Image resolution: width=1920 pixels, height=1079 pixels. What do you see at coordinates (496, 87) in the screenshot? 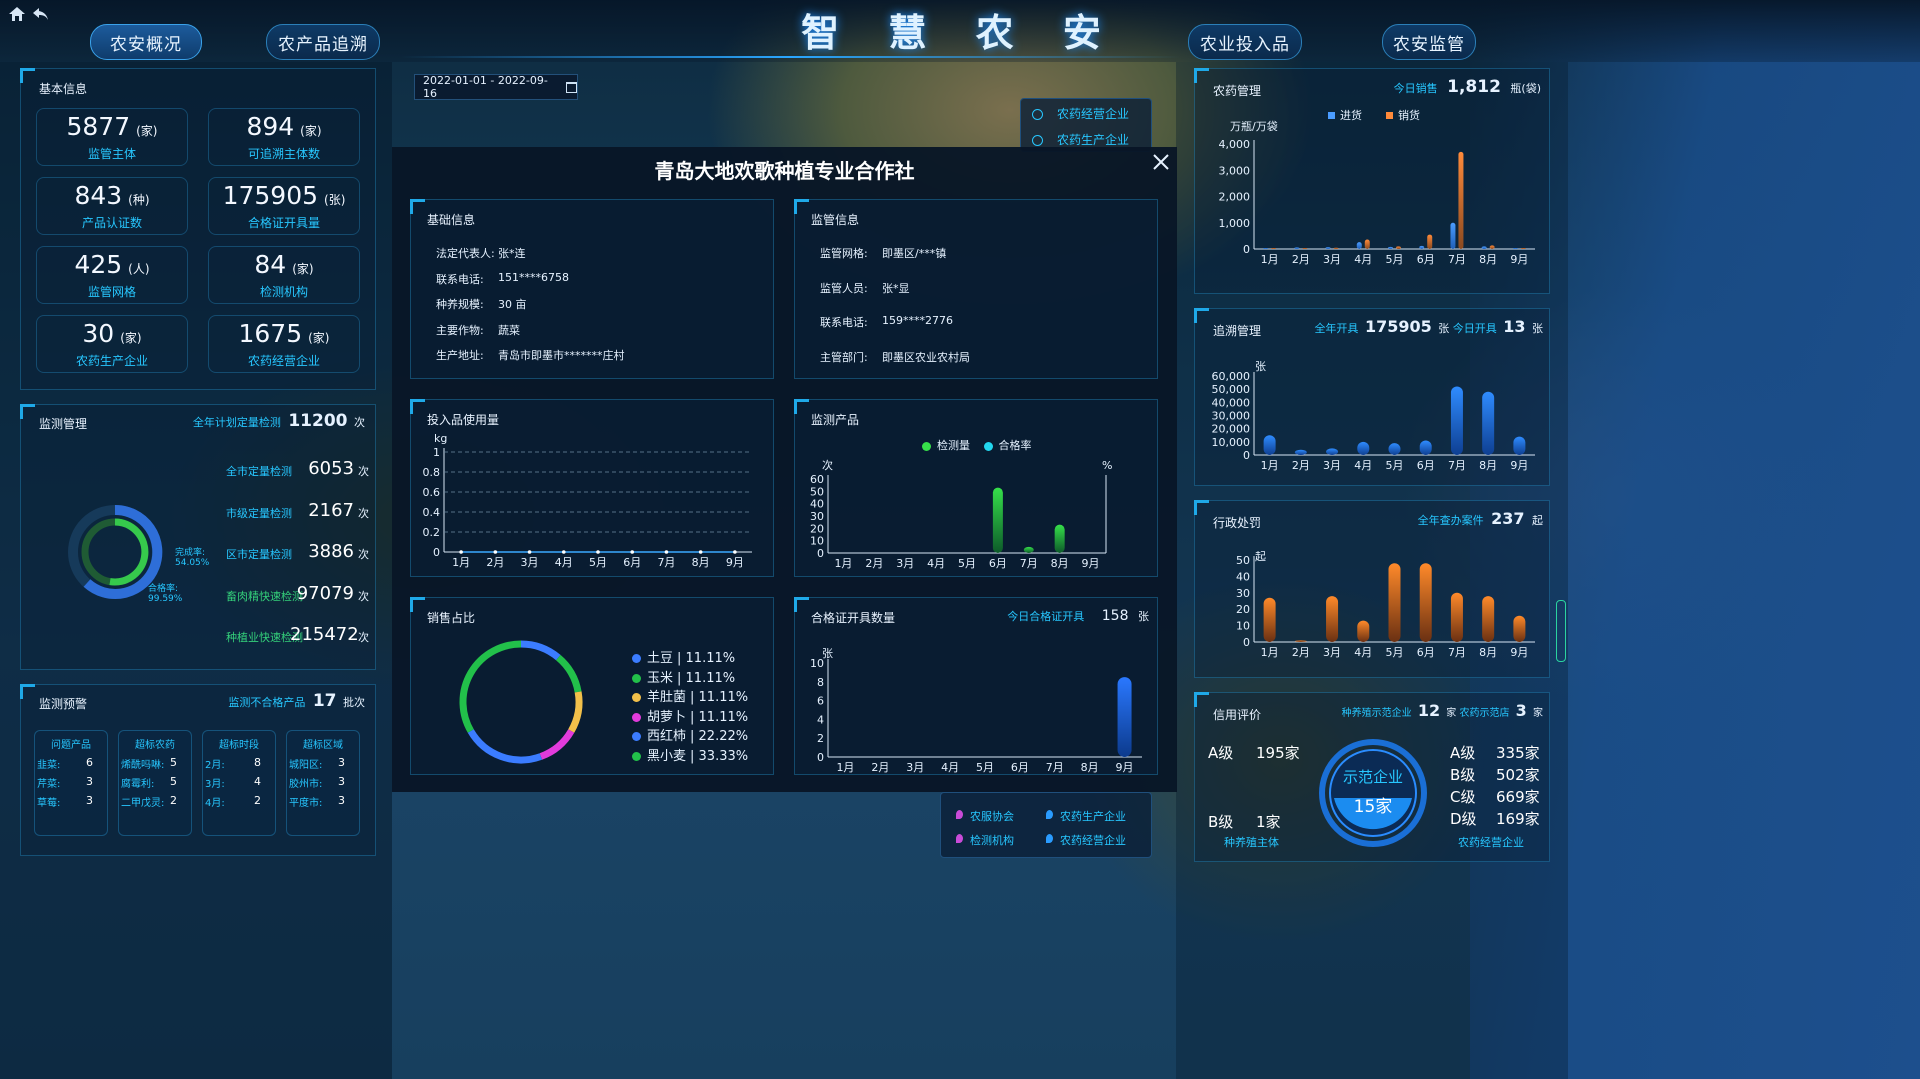
I see `date-range-picker: 2022-01-01 - 2022-09-16` at bounding box center [496, 87].